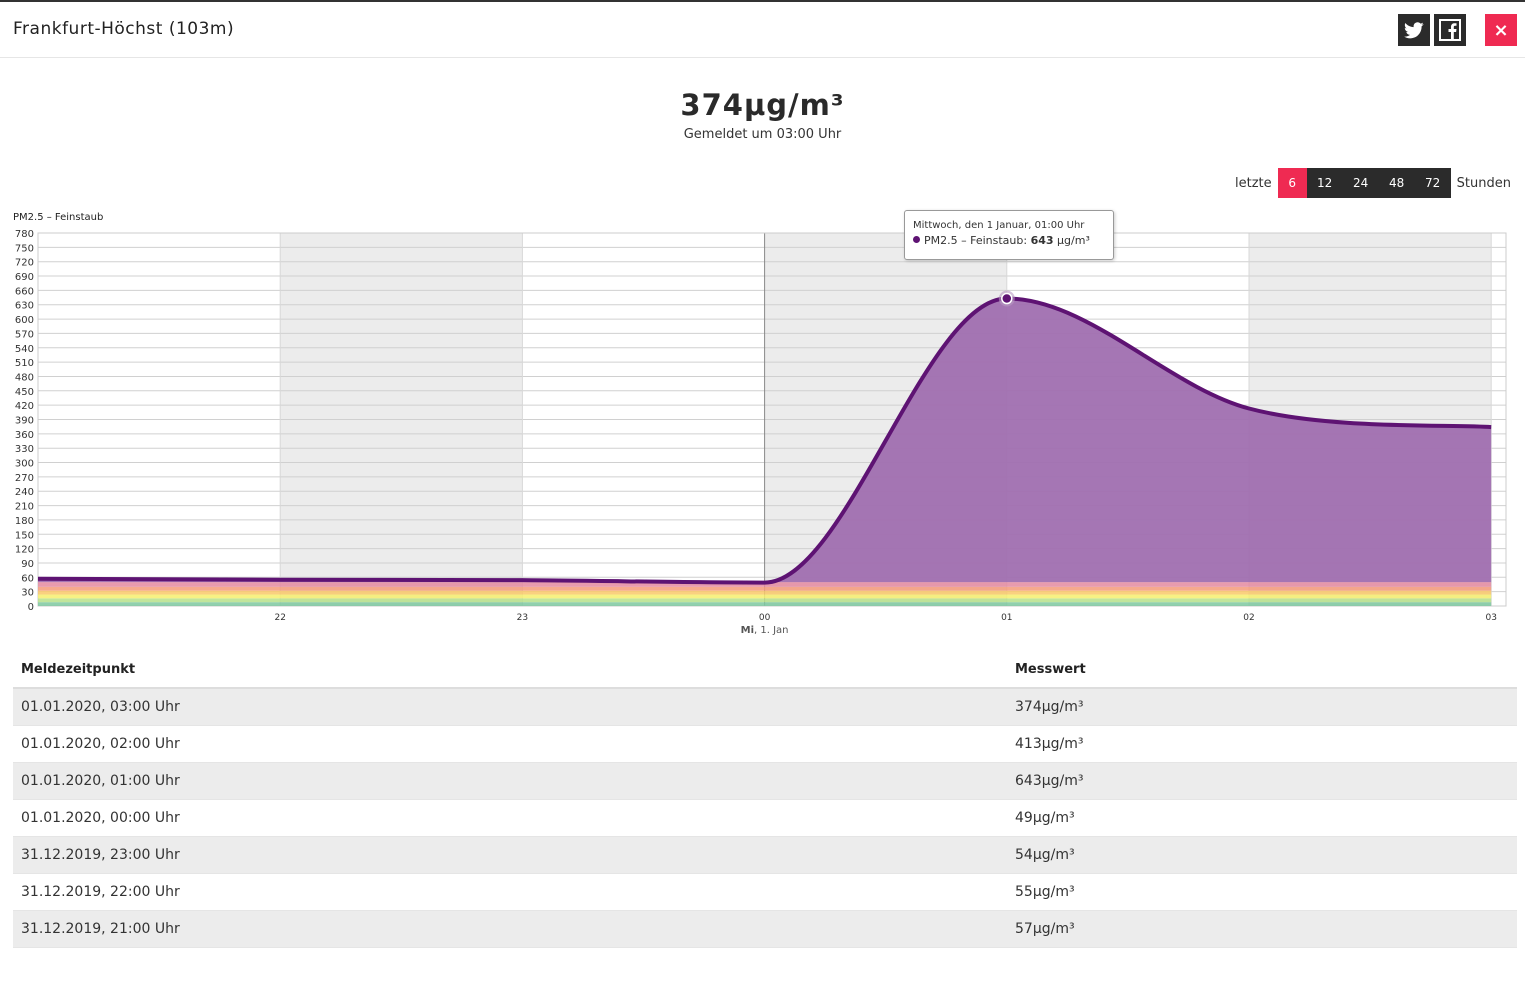 This screenshot has height=982, width=1525. I want to click on x-tick-label: 02, so click(1248, 618).